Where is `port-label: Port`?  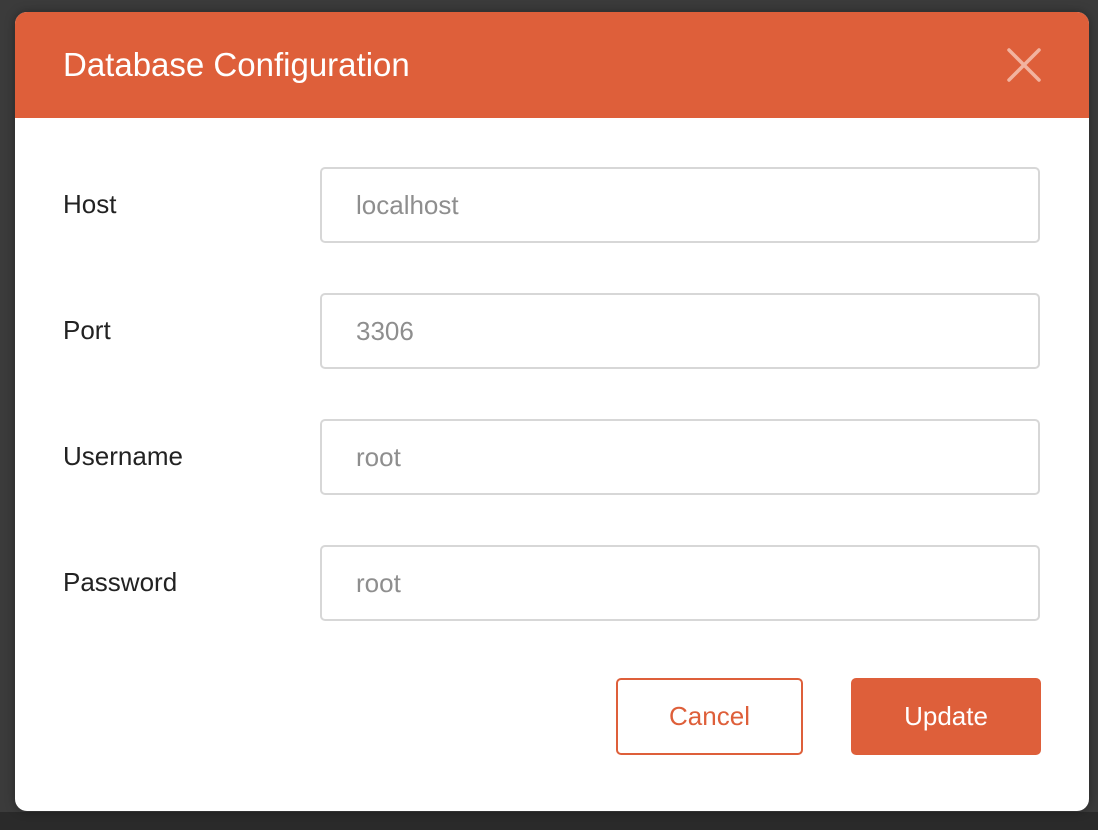
port-label: Port is located at coordinates (87, 330).